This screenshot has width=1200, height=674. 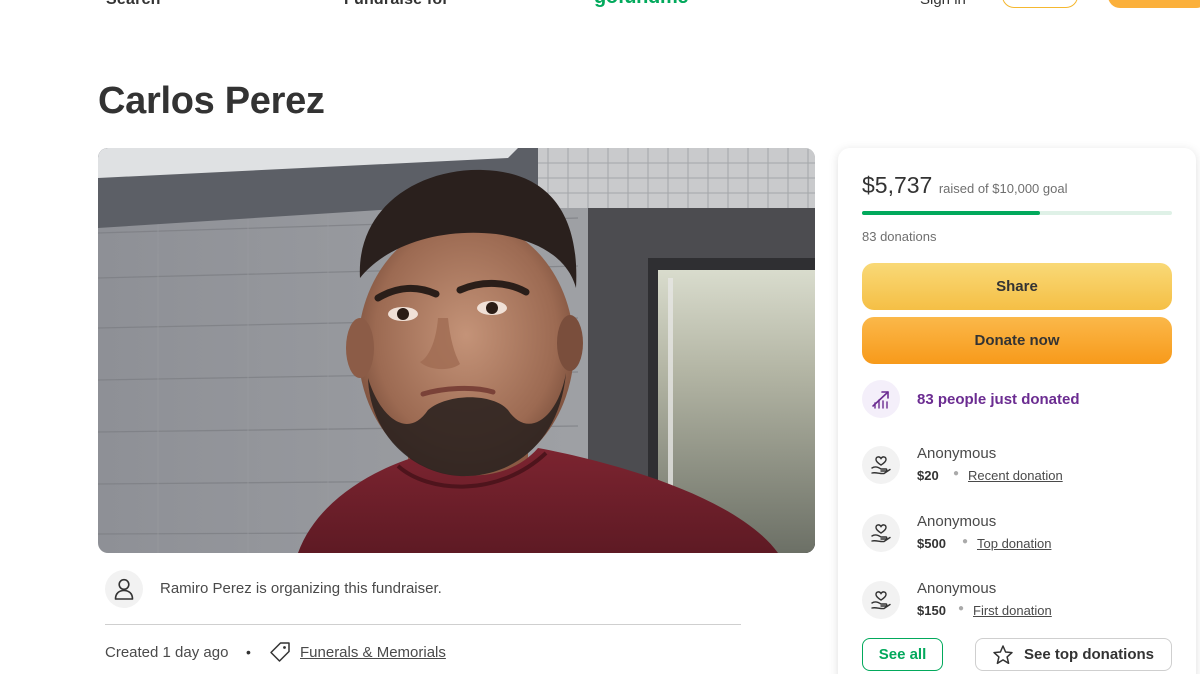 I want to click on raised-summary: $5,737 raised of $10,000 goal, so click(x=964, y=185).